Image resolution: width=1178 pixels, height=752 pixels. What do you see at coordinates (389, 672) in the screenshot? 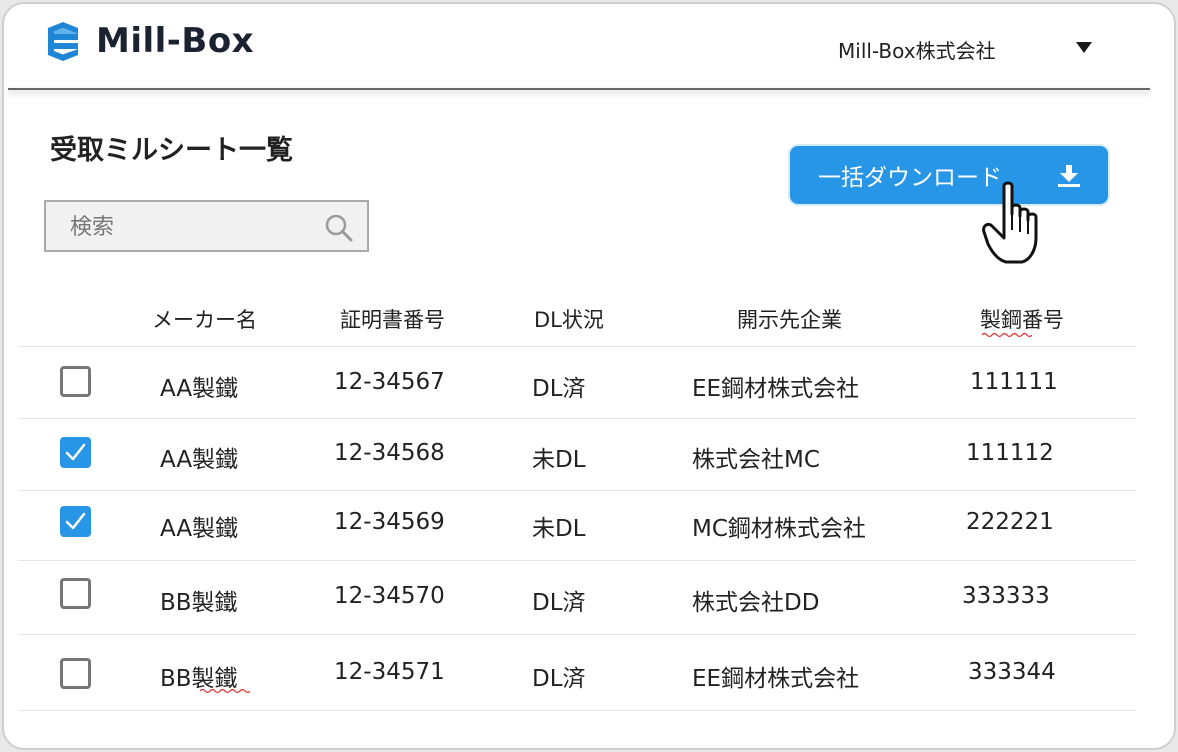
I see `cell-cert-no: 12-34571` at bounding box center [389, 672].